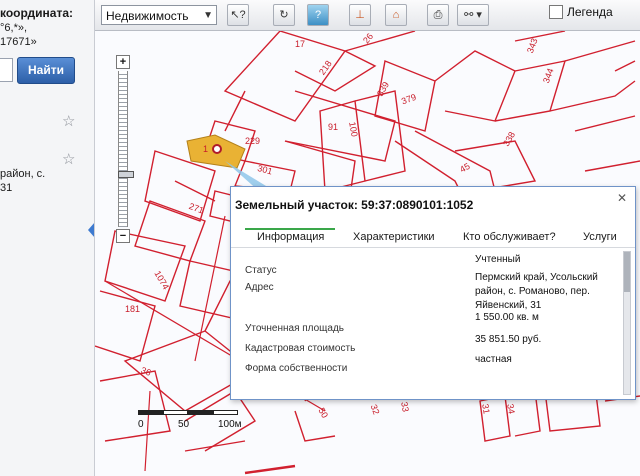 Image resolution: width=640 pixels, height=476 pixels. I want to click on status-label: Статус, so click(261, 270).